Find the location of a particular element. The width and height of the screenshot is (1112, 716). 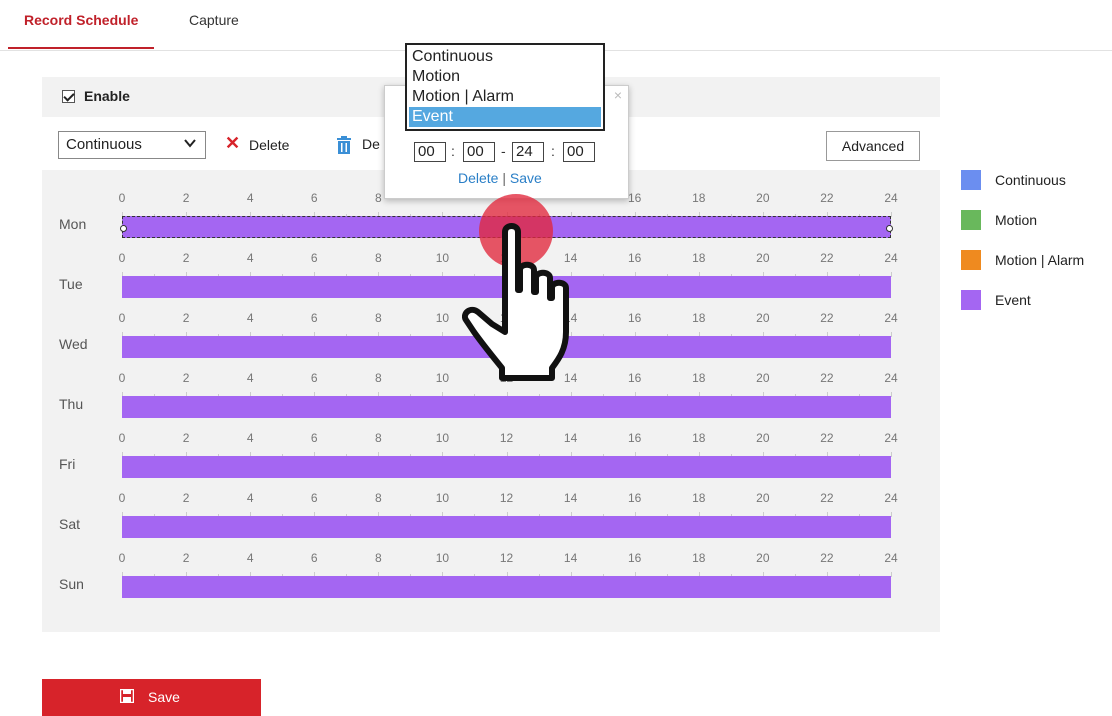

dropdown-option: Motion is located at coordinates (505, 77).